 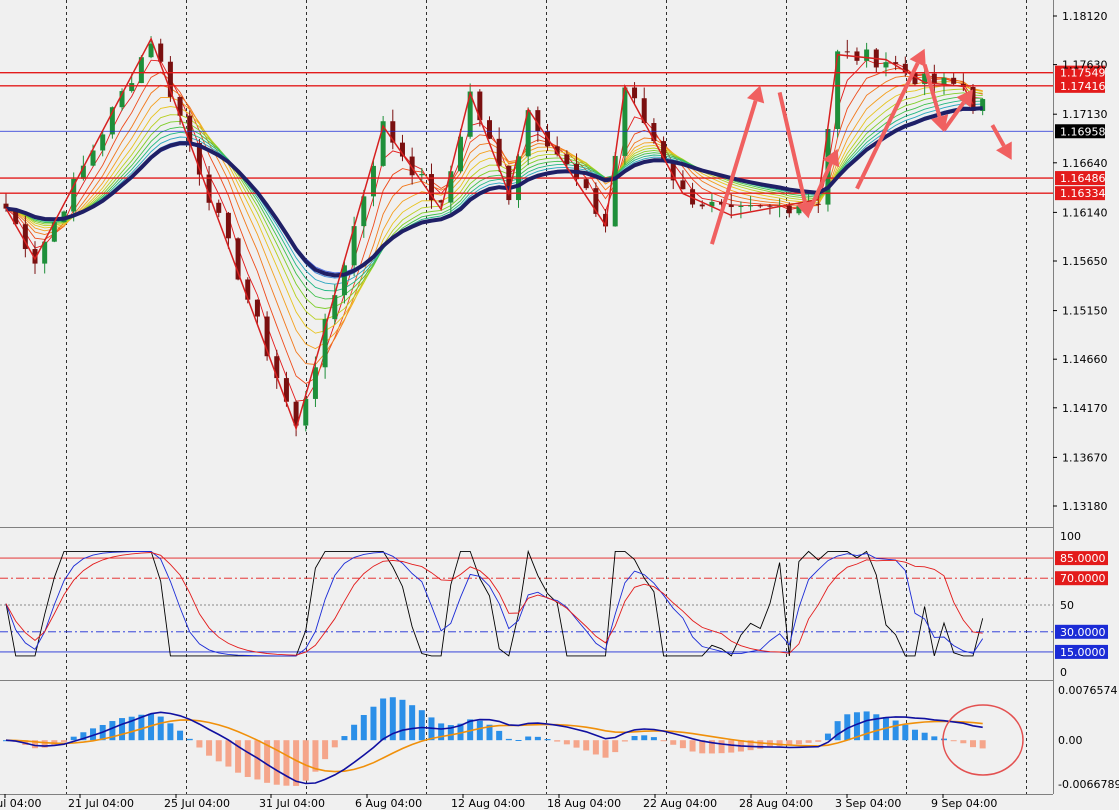 I want to click on price-y-tick-label: 1.15150, so click(x=1085, y=311).